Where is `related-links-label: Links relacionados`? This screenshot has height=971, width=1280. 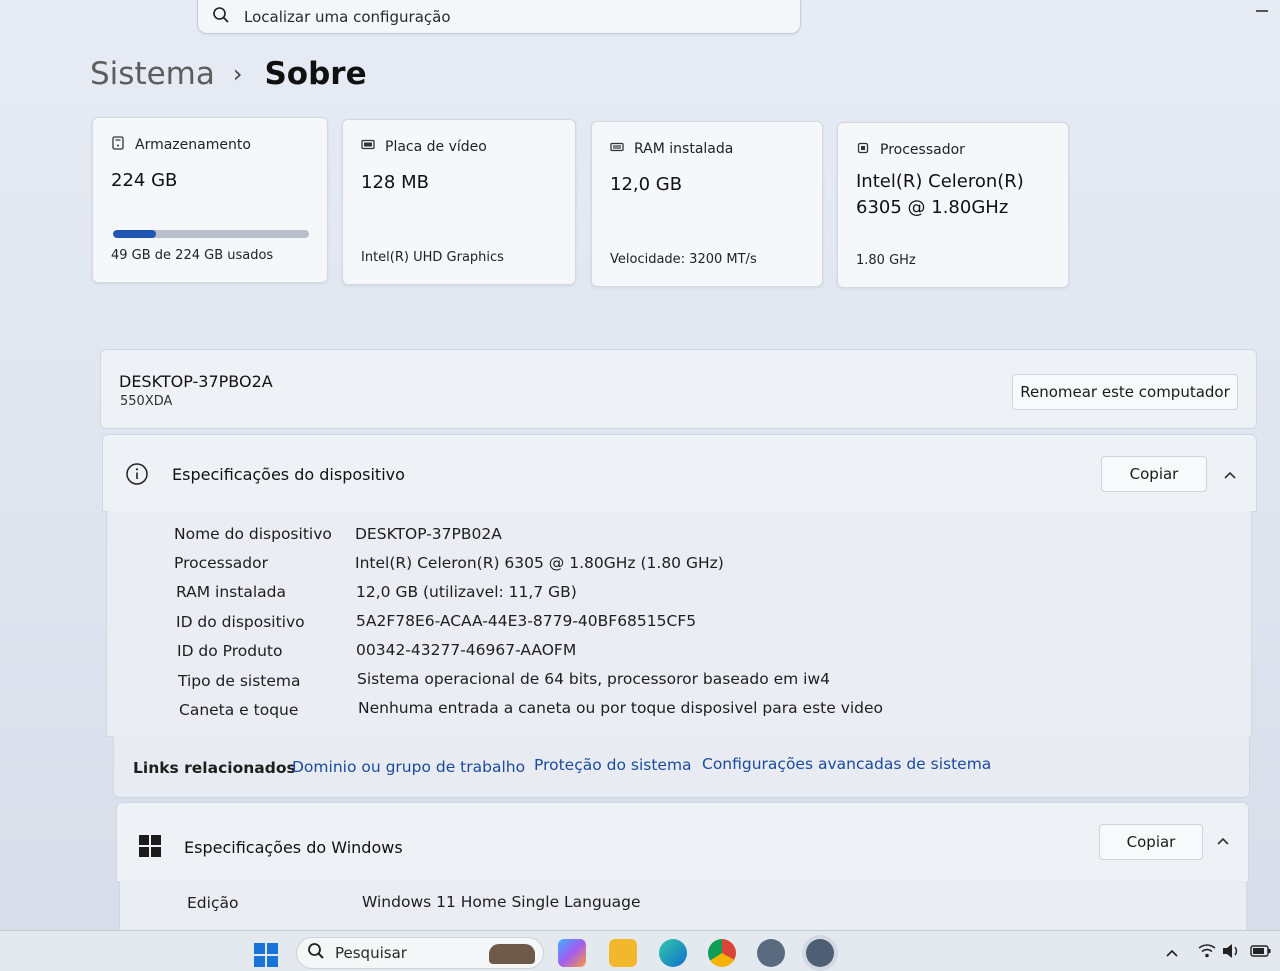
related-links-label: Links relacionados is located at coordinates (214, 768).